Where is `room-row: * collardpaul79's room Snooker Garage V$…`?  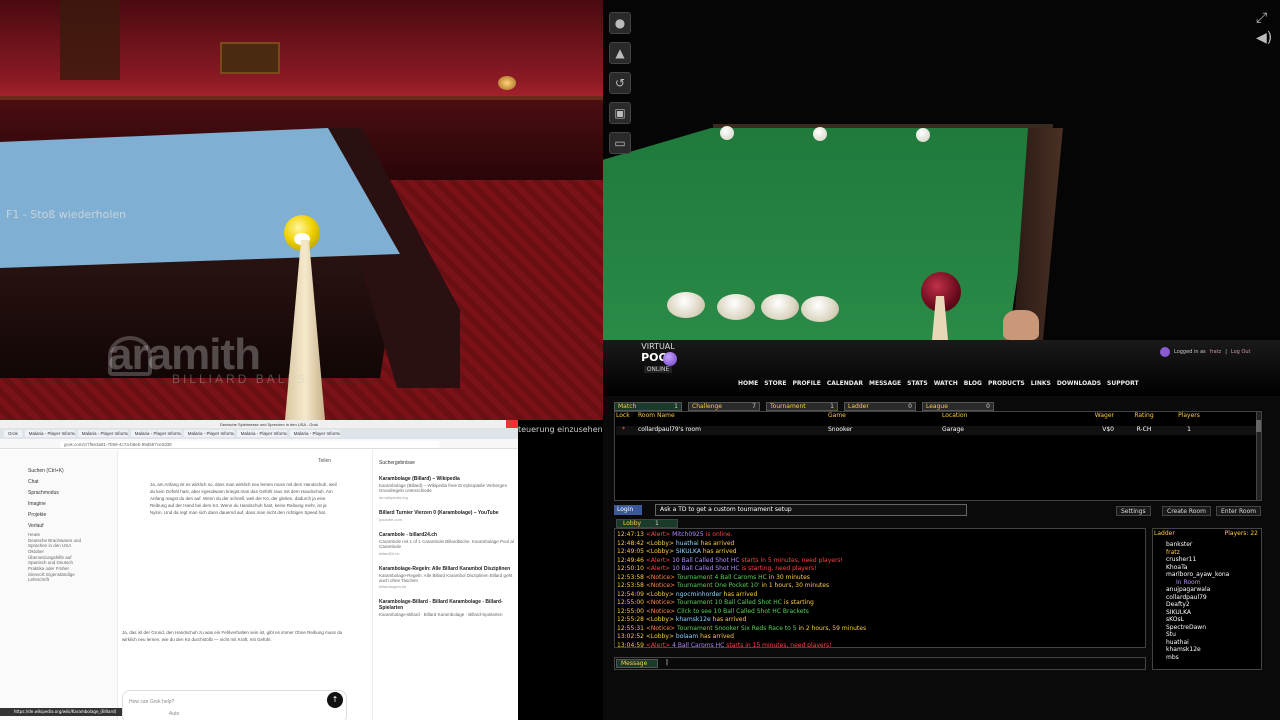 room-row: * collardpaul79's room Snooker Garage V$… is located at coordinates (936, 430).